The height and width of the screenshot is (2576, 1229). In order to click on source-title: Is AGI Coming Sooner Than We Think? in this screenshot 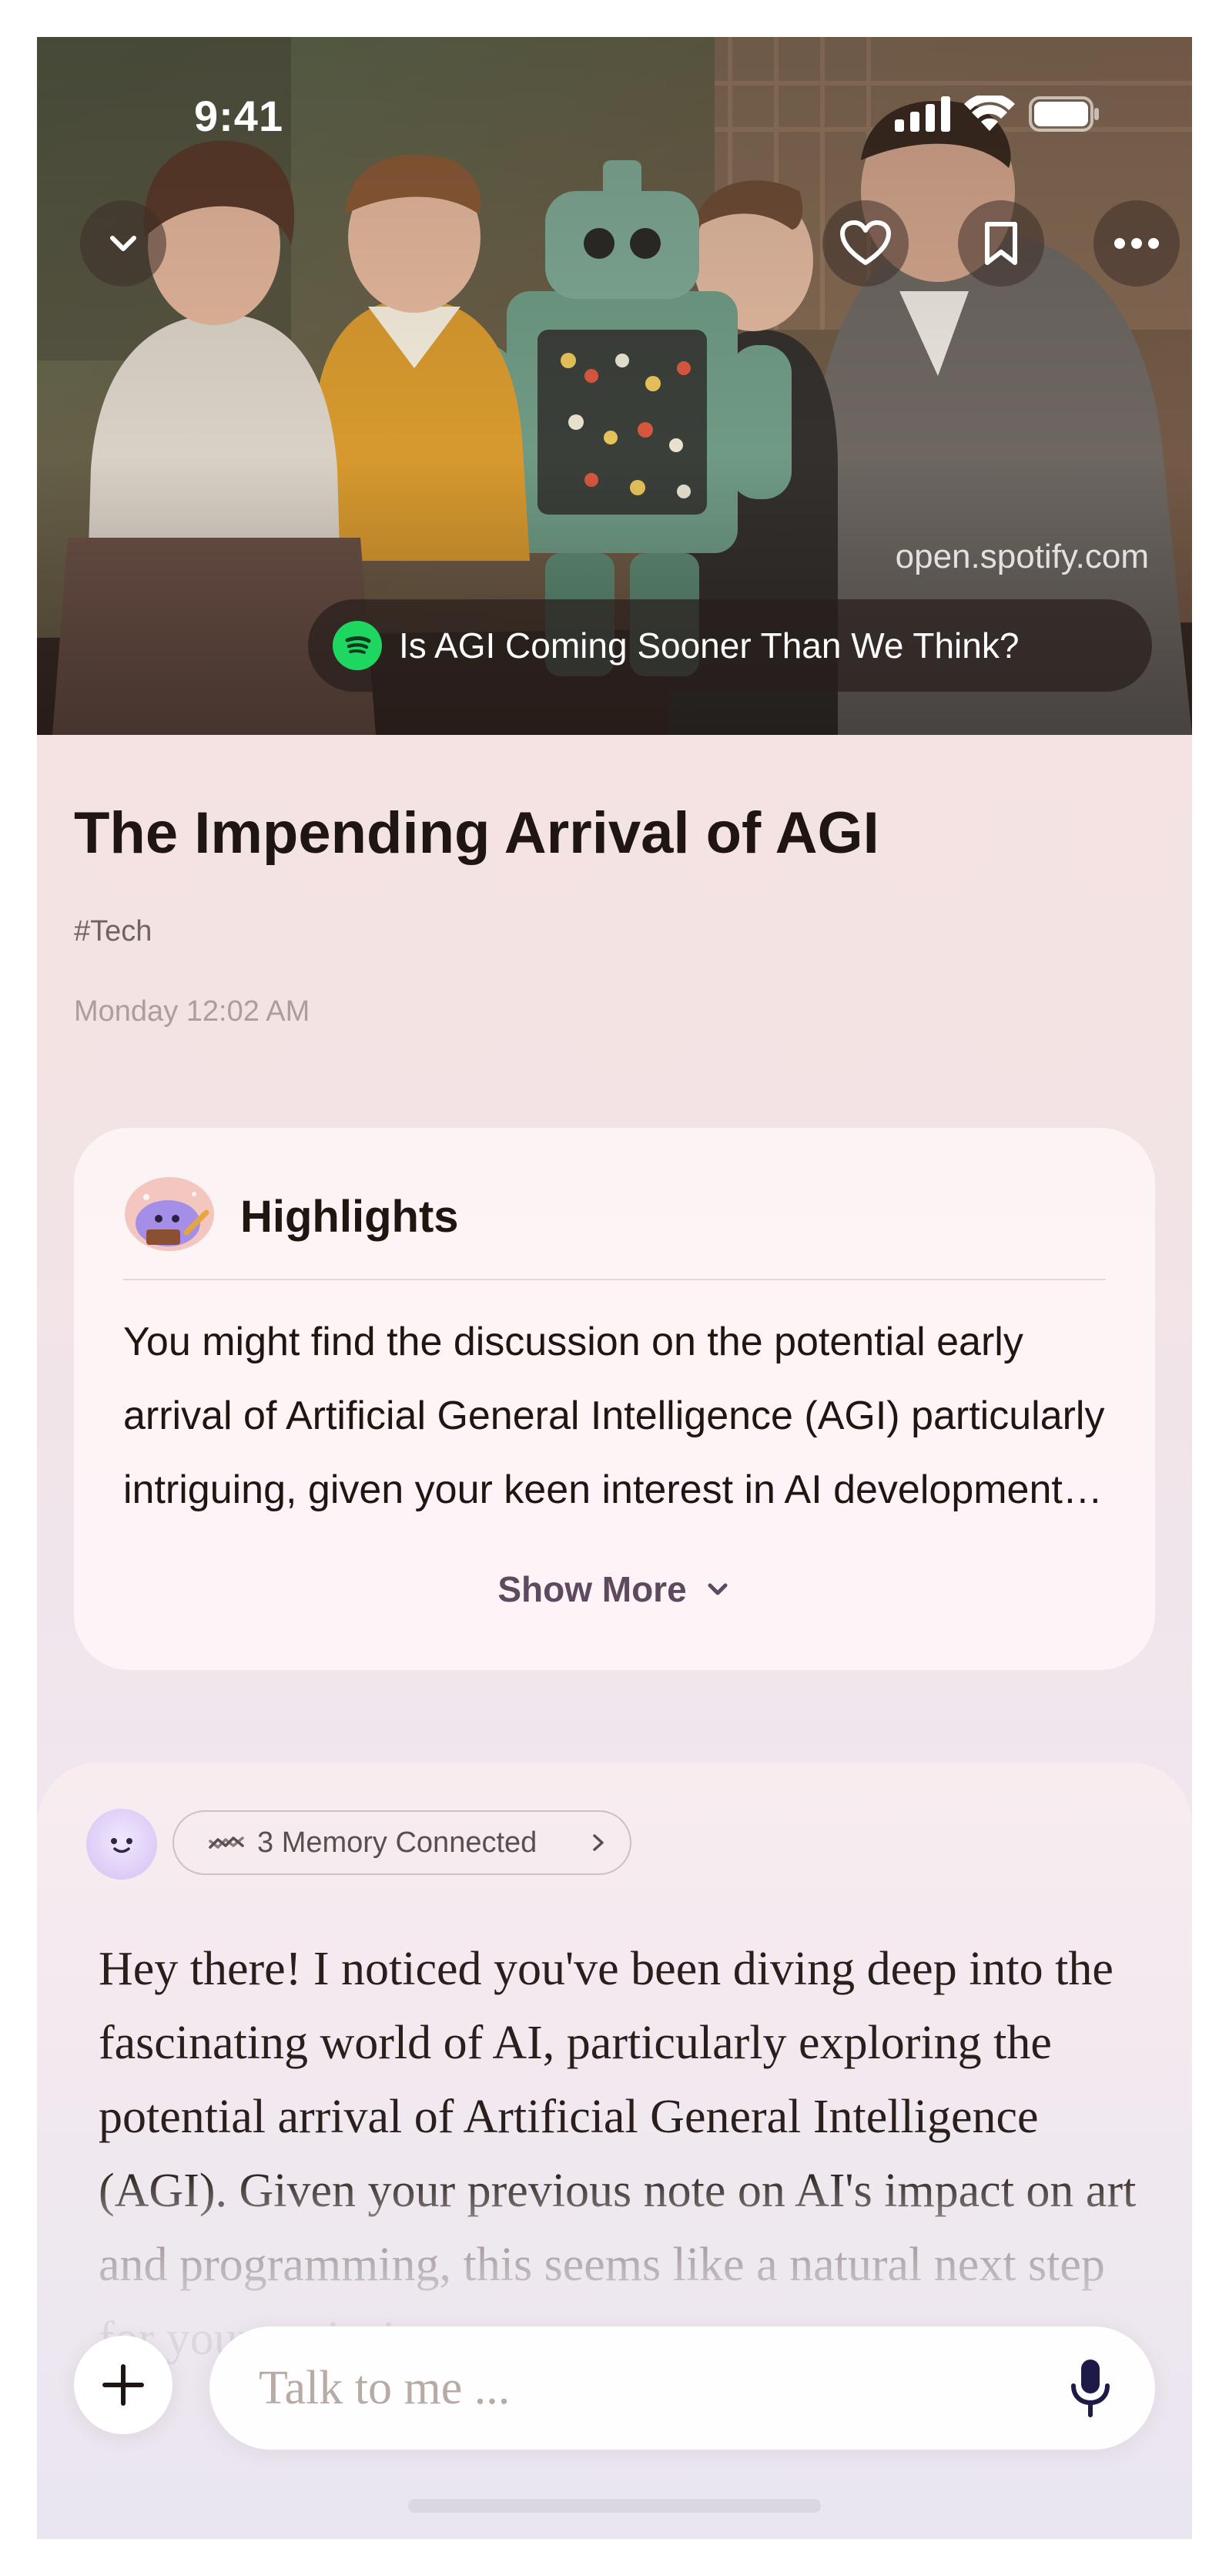, I will do `click(709, 646)`.